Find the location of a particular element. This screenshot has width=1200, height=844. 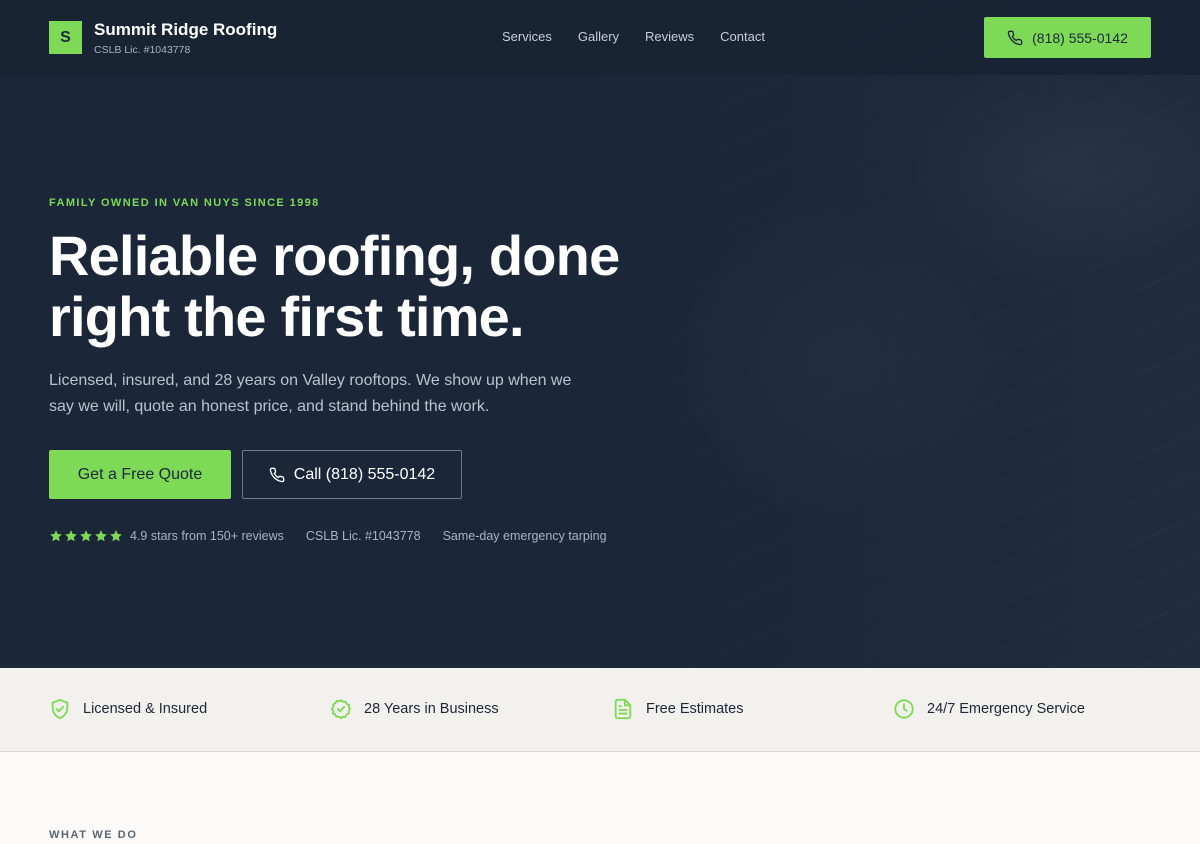

call-button: Call (818) 555-0142 is located at coordinates (352, 474).